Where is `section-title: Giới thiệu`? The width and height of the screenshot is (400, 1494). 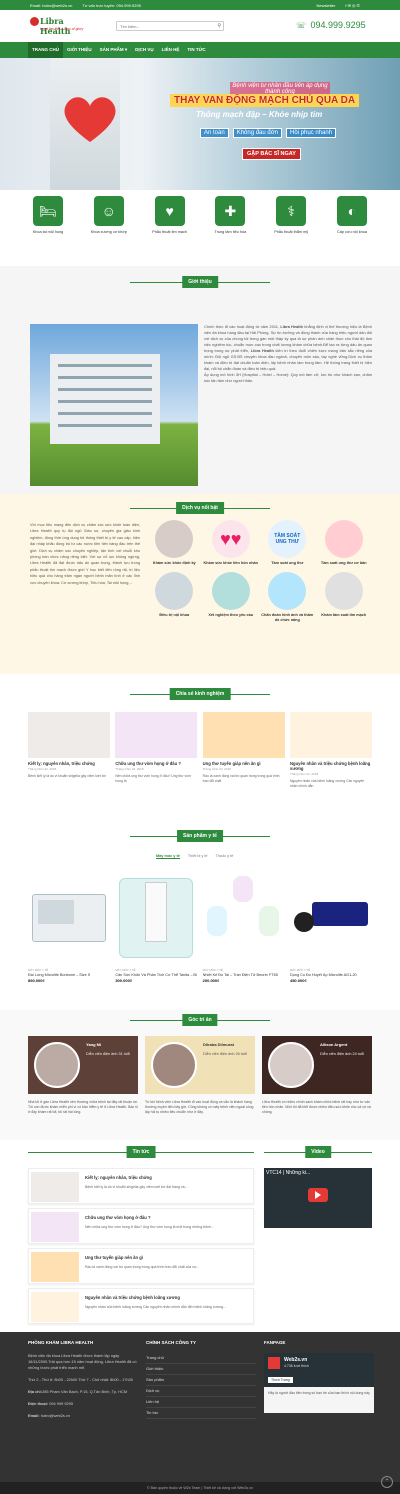 section-title: Giới thiệu is located at coordinates (200, 282).